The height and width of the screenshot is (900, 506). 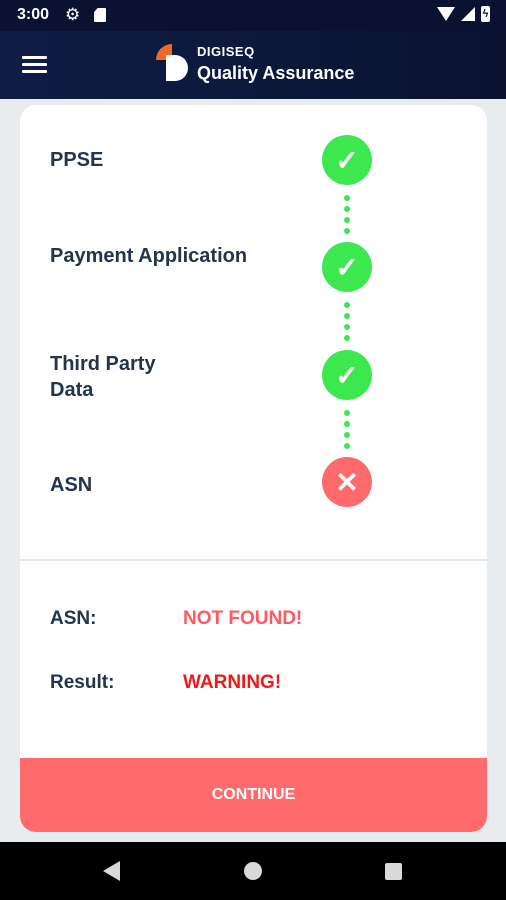 I want to click on settings-icon: ⚙, so click(x=73, y=14).